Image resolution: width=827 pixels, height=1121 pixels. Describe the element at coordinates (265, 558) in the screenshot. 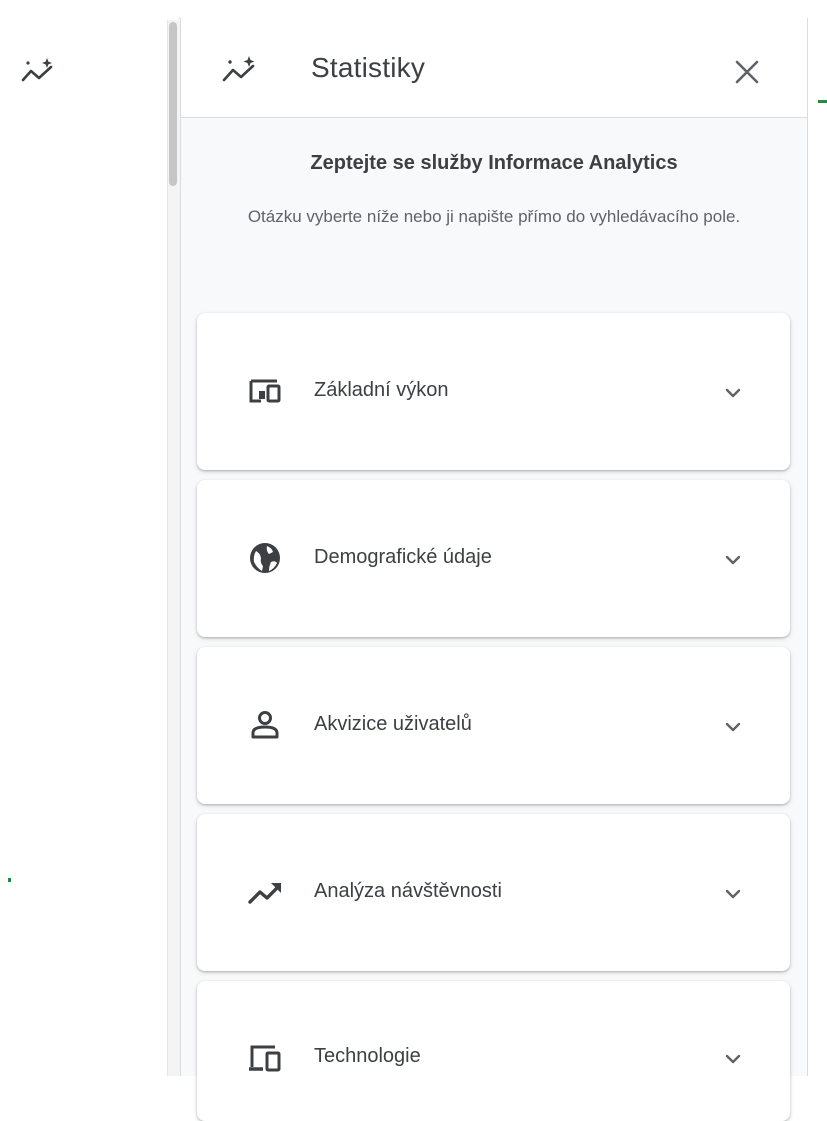

I see `globe-icon` at that location.